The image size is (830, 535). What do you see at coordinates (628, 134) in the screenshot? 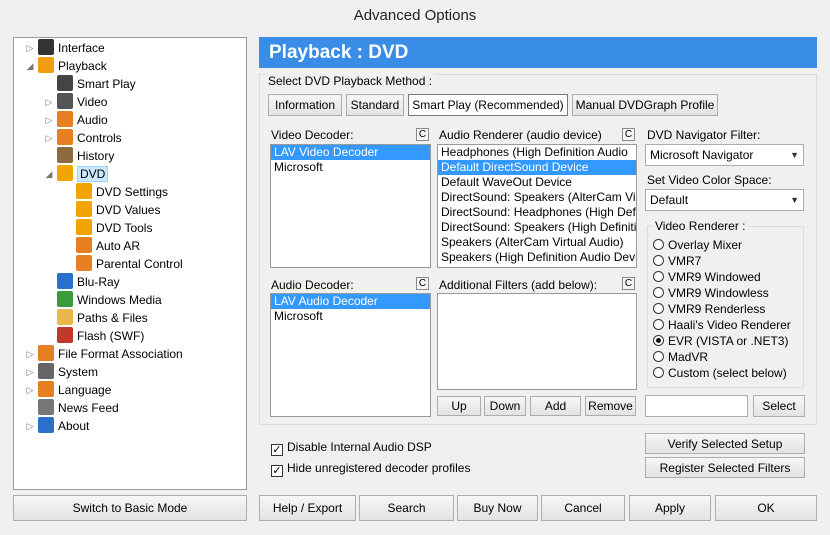
I see `audio-renderer-clear-button: C` at bounding box center [628, 134].